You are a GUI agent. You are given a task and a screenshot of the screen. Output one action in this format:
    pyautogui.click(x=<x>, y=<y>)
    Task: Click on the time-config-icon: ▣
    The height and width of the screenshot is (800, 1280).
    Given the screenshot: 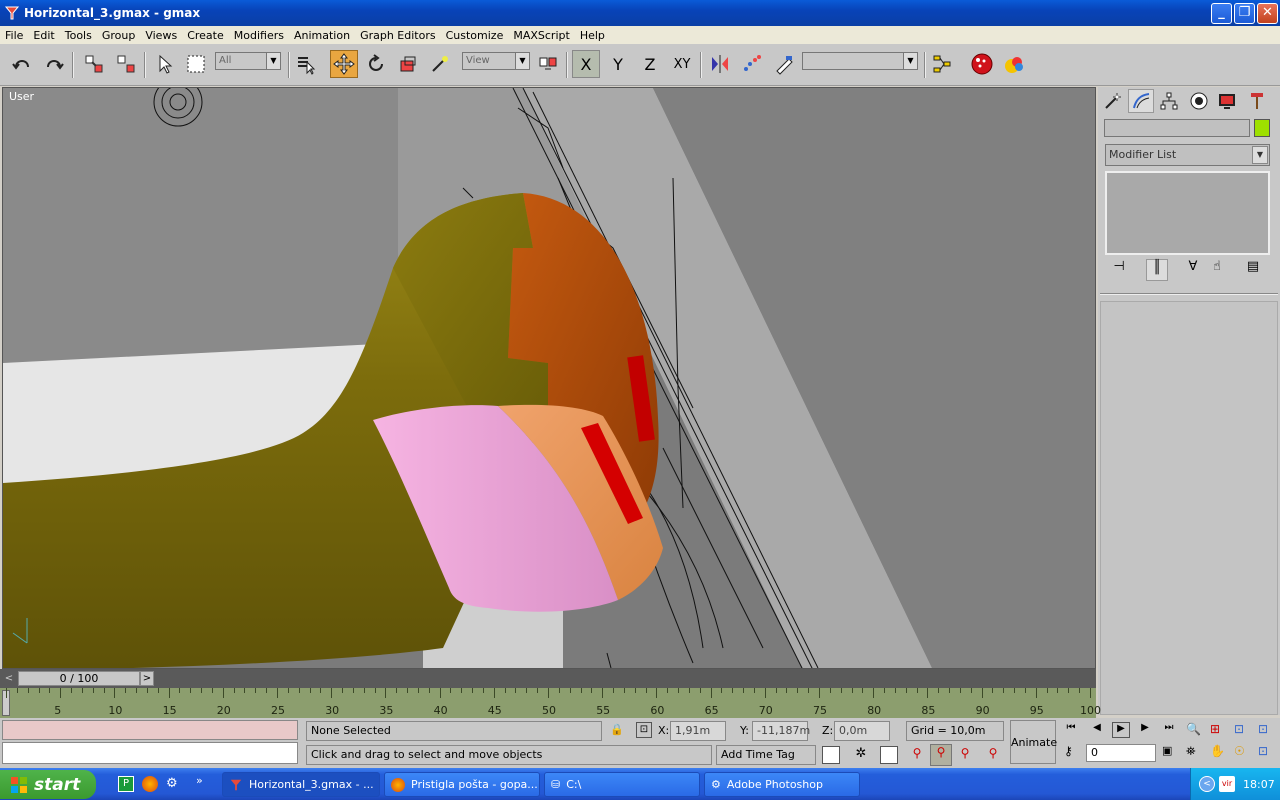 What is the action you would take?
    pyautogui.click(x=1169, y=753)
    